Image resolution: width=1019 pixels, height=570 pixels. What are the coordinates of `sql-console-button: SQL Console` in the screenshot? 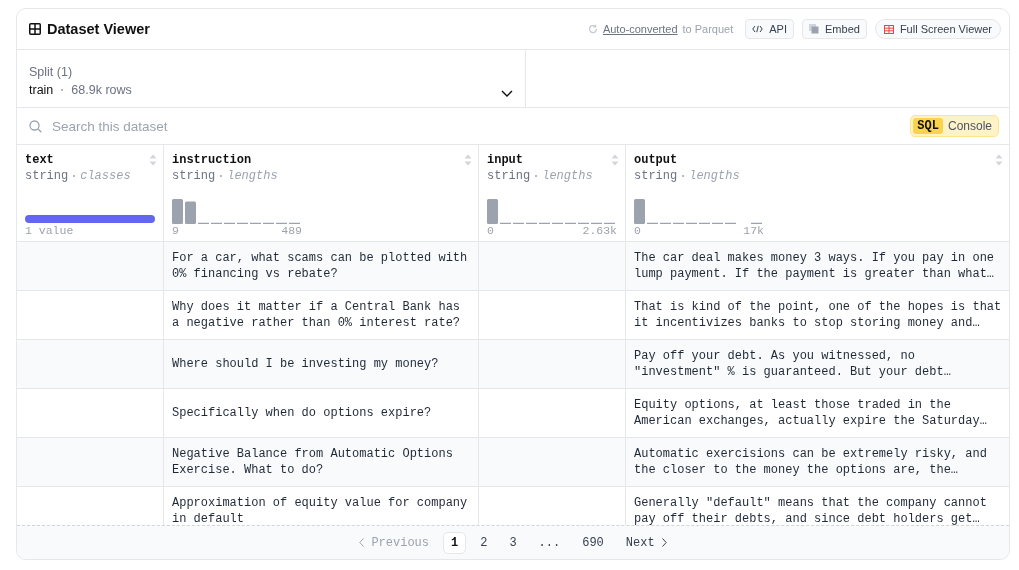 It's located at (954, 126).